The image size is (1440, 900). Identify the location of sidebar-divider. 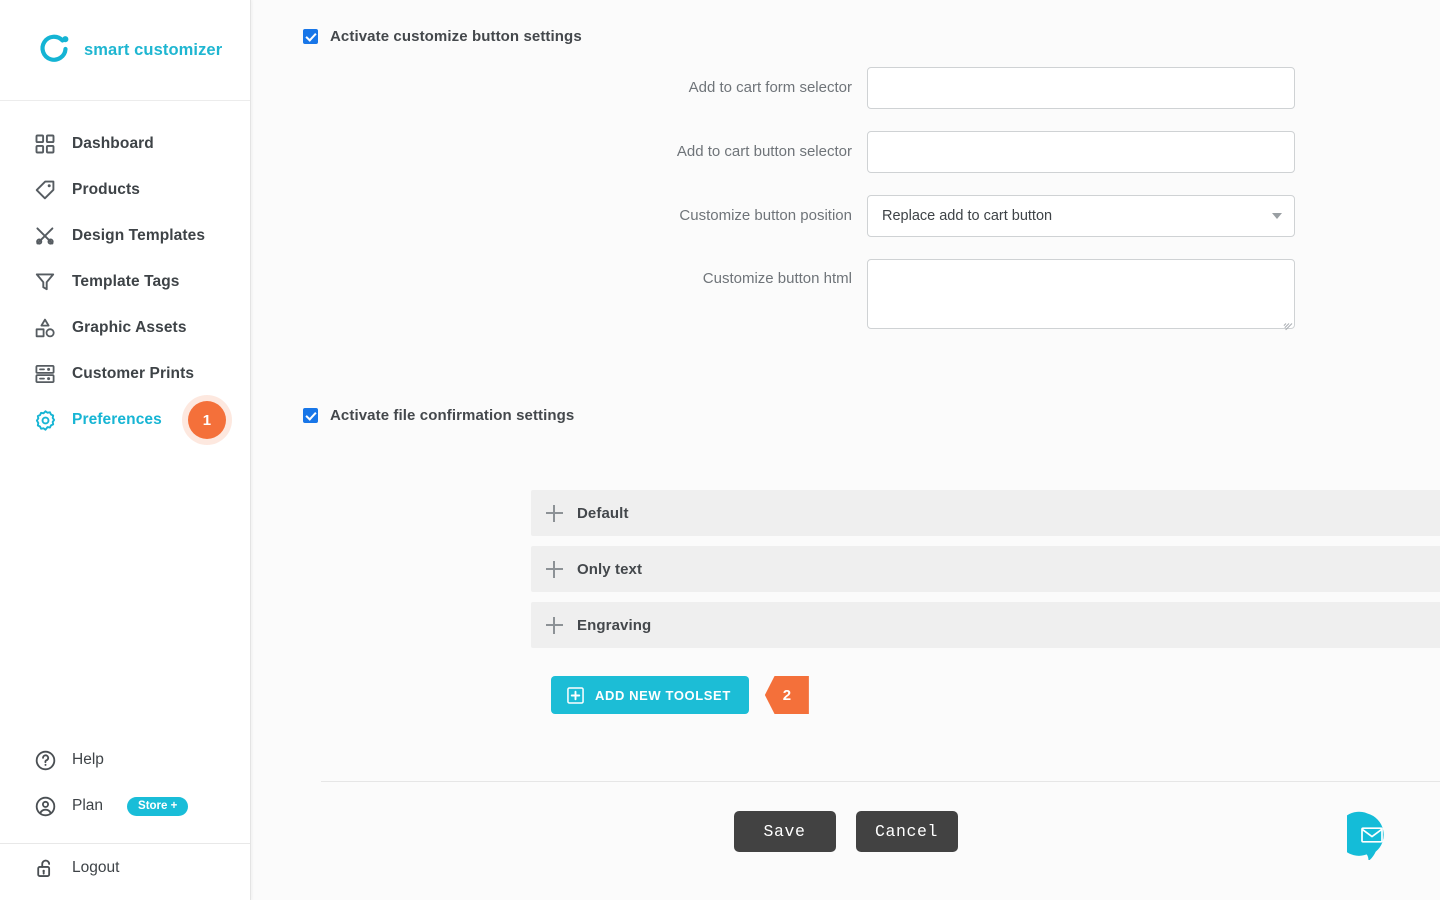
(125, 843).